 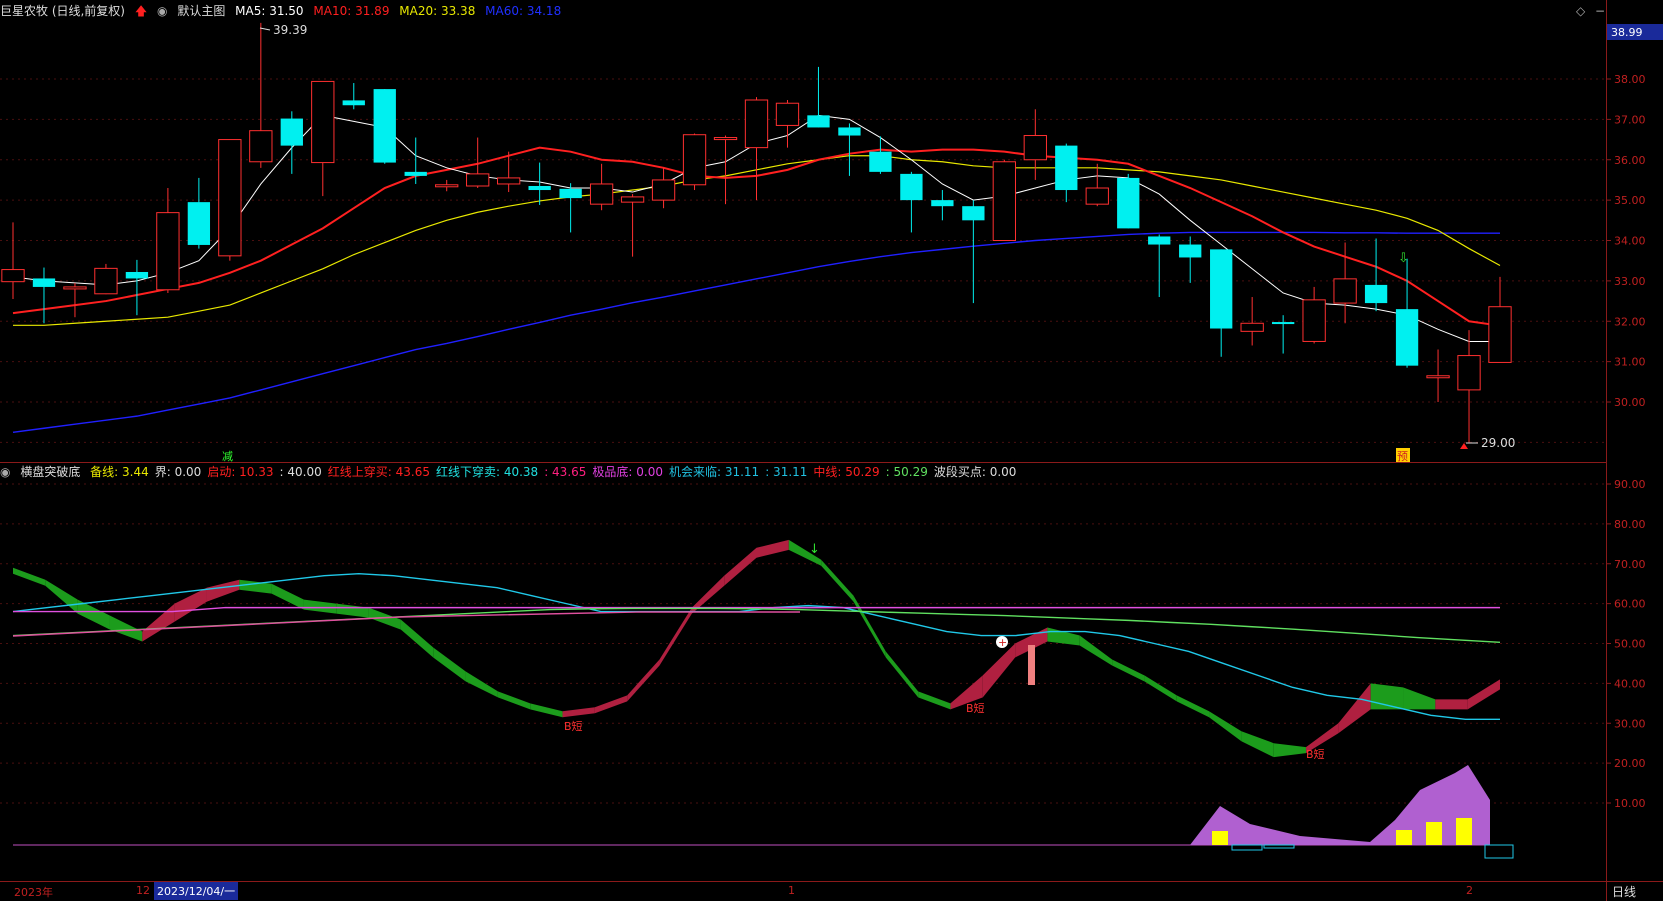 I want to click on signal-bar, so click(x=1031, y=665).